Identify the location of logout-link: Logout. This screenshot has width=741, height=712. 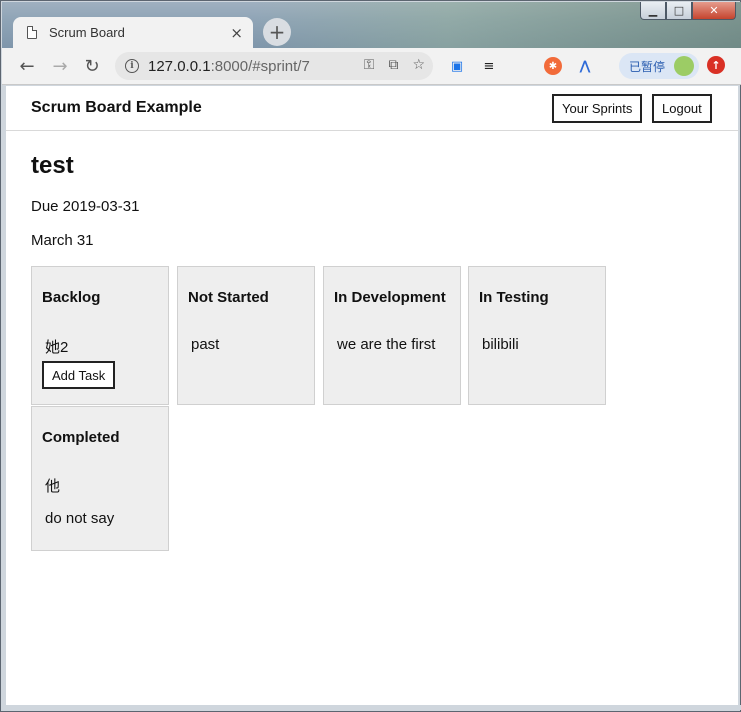
(682, 108).